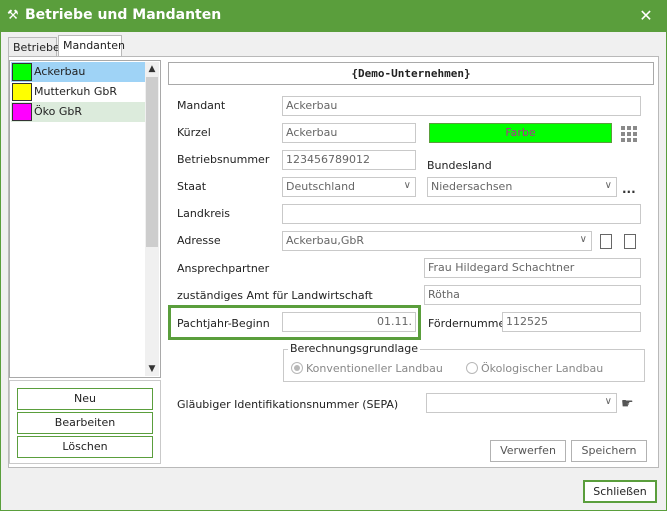  I want to click on close-button: ✕, so click(646, 16).